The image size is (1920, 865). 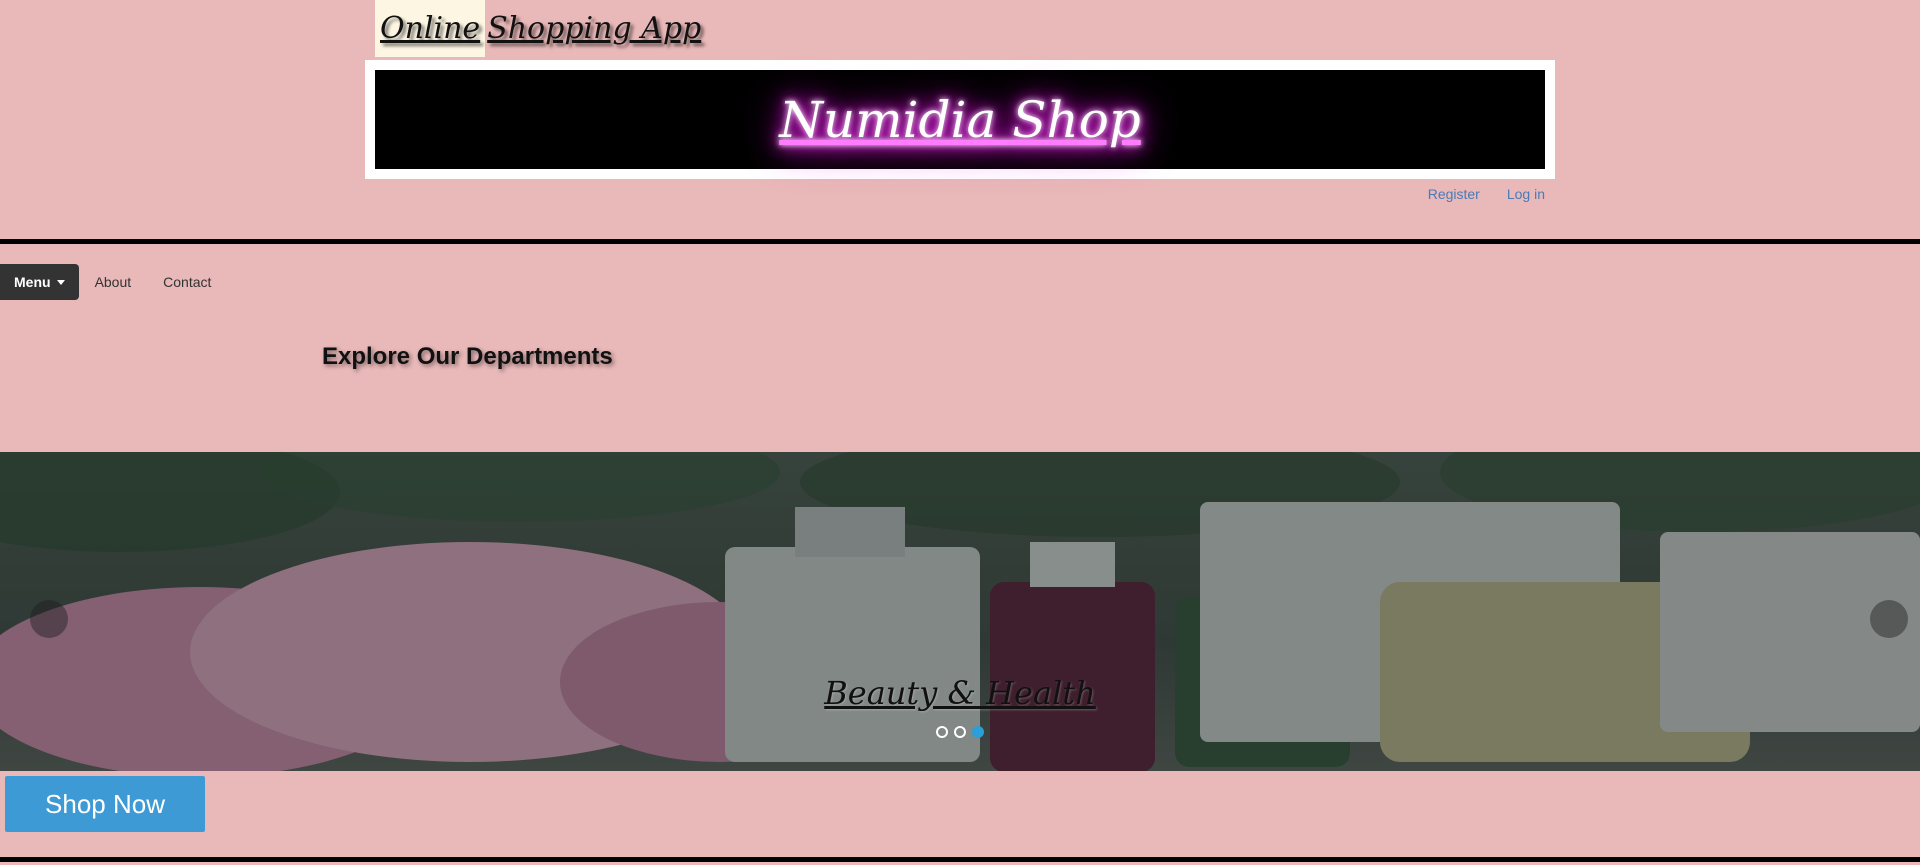 I want to click on nav-about-link: About, so click(x=113, y=282).